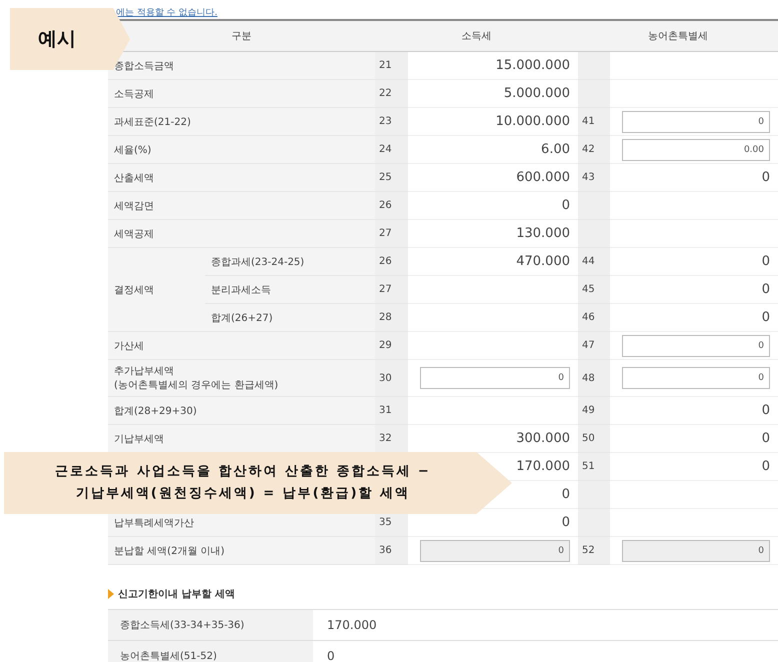 This screenshot has height=662, width=778. What do you see at coordinates (134, 234) in the screenshot?
I see `row-label: 세액공제` at bounding box center [134, 234].